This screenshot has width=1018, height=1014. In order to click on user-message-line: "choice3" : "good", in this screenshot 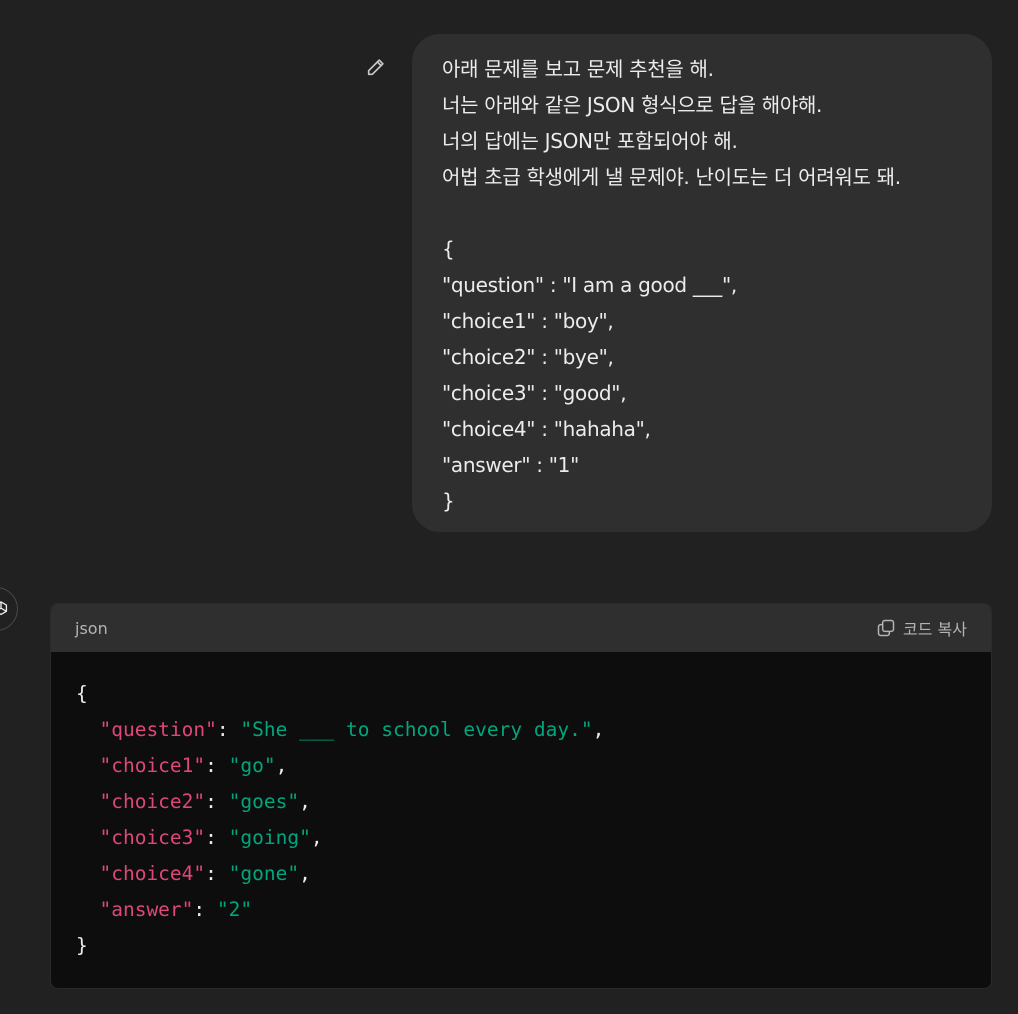, I will do `click(534, 393)`.